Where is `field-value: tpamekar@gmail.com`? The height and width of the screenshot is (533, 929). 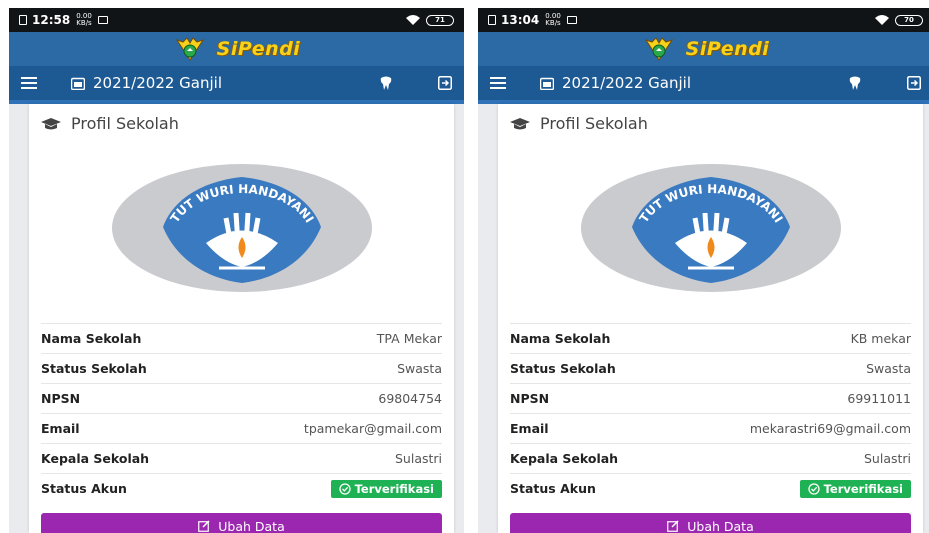 field-value: tpamekar@gmail.com is located at coordinates (372, 428).